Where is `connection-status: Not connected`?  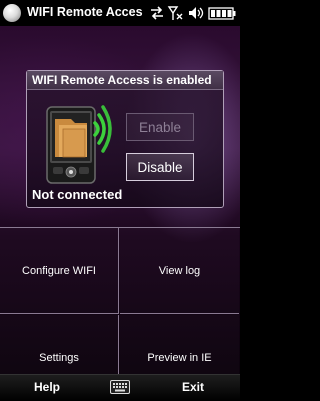
connection-status: Not connected is located at coordinates (77, 194).